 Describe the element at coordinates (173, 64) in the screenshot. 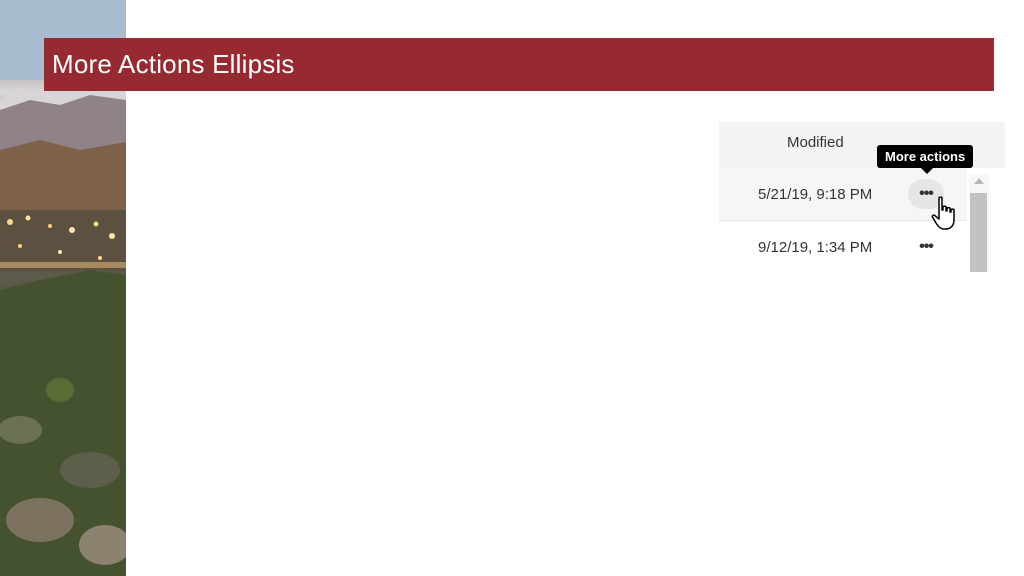

I see `slide-title: More Actions Ellipsis` at that location.